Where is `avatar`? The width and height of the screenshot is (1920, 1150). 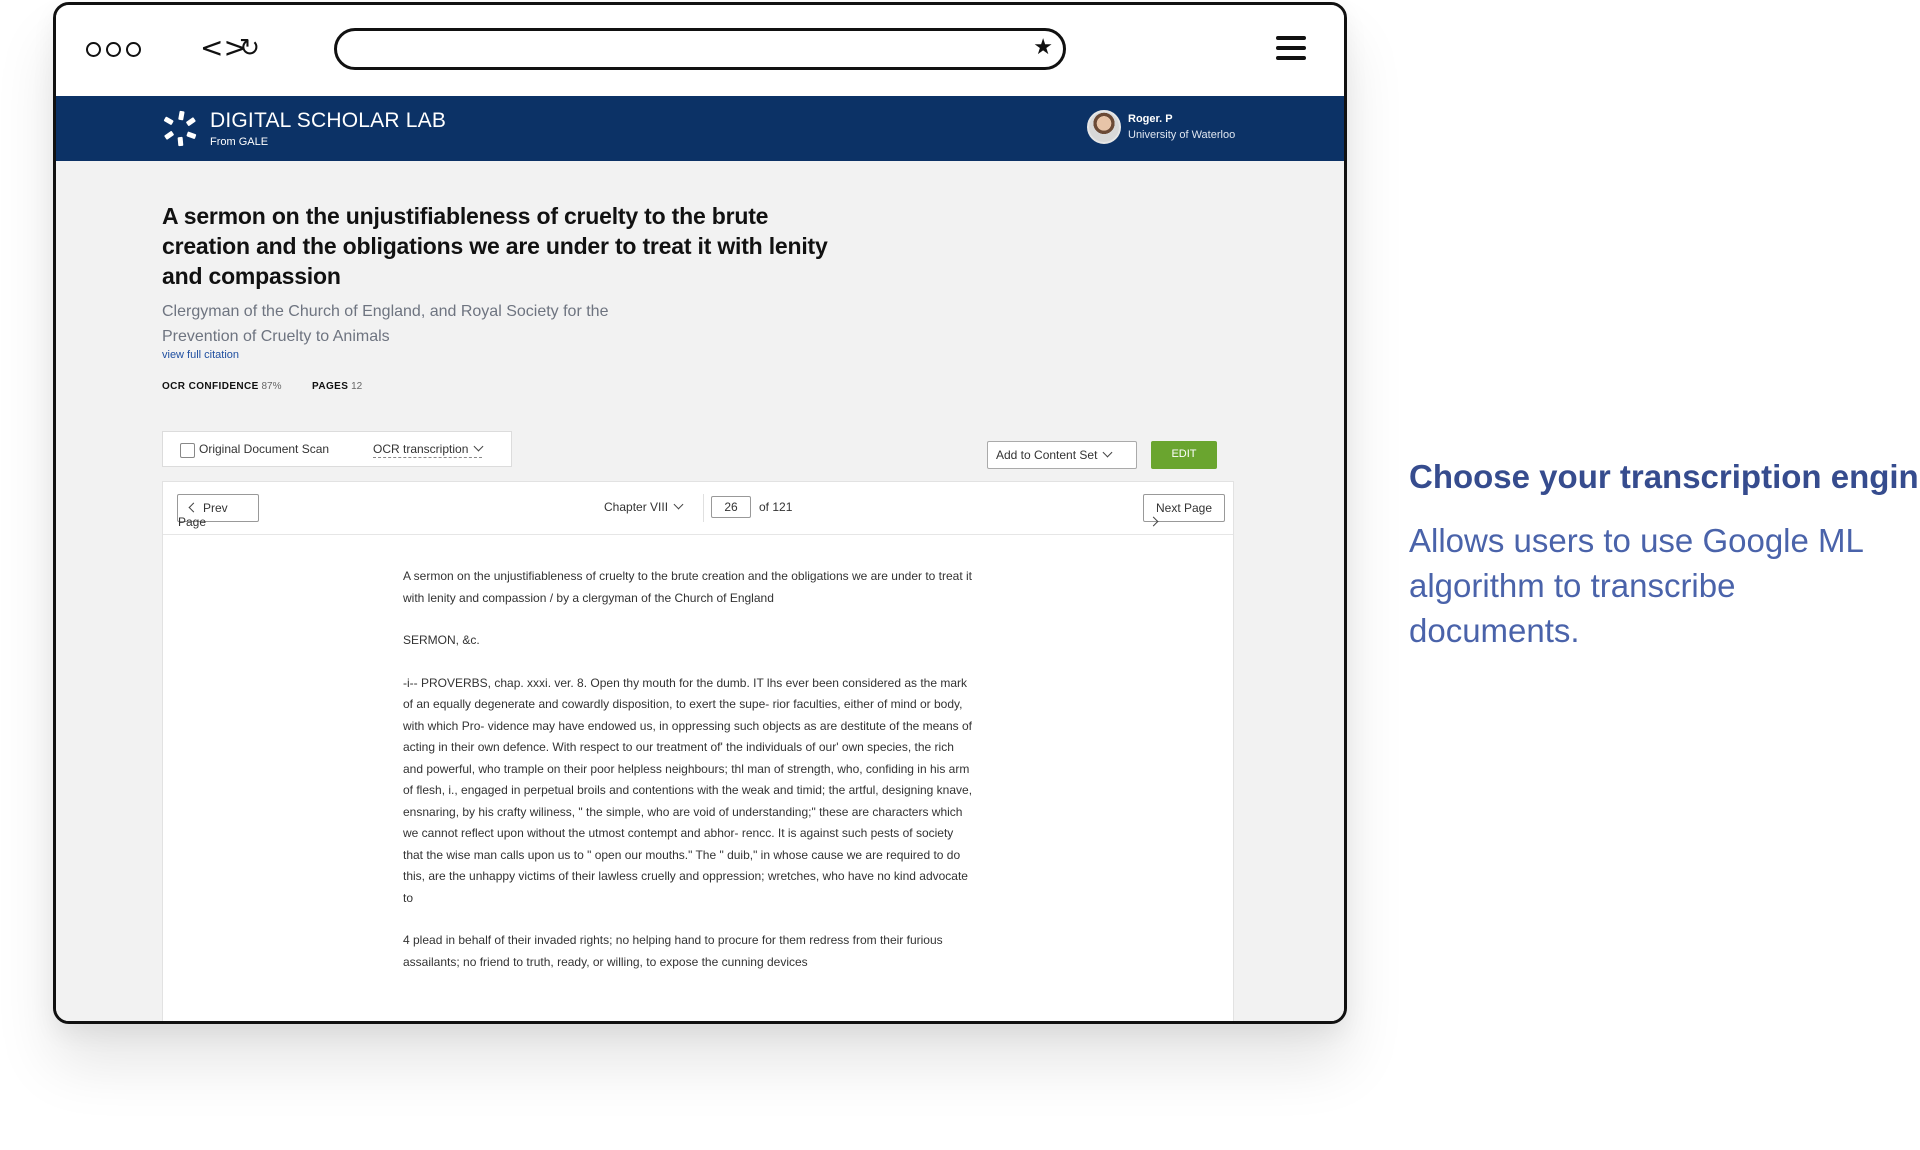 avatar is located at coordinates (1104, 127).